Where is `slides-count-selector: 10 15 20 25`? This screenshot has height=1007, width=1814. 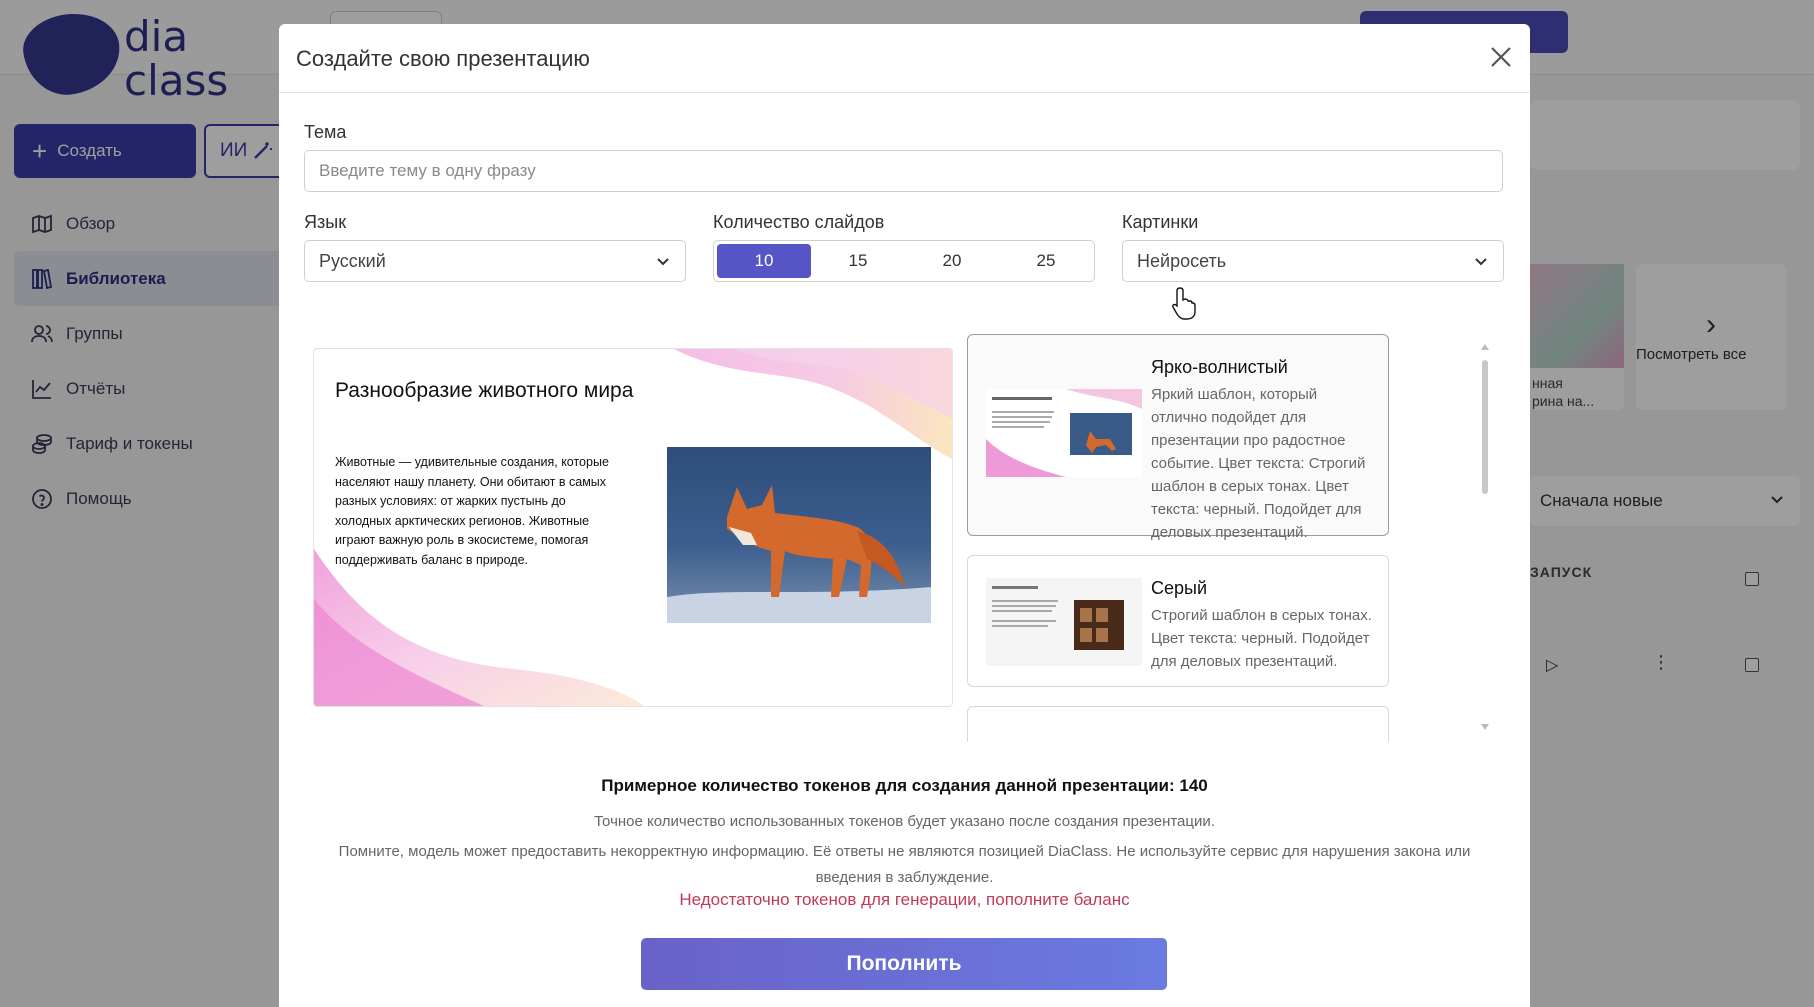
slides-count-selector: 10 15 20 25 is located at coordinates (904, 261).